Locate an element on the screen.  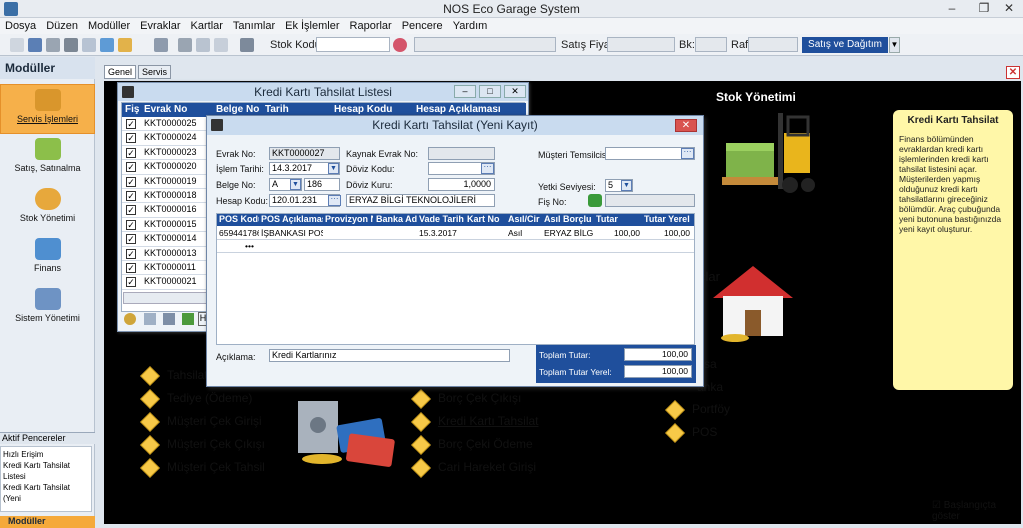
list-item: ✓ KKT0000019 is located at coordinates (166, 182).